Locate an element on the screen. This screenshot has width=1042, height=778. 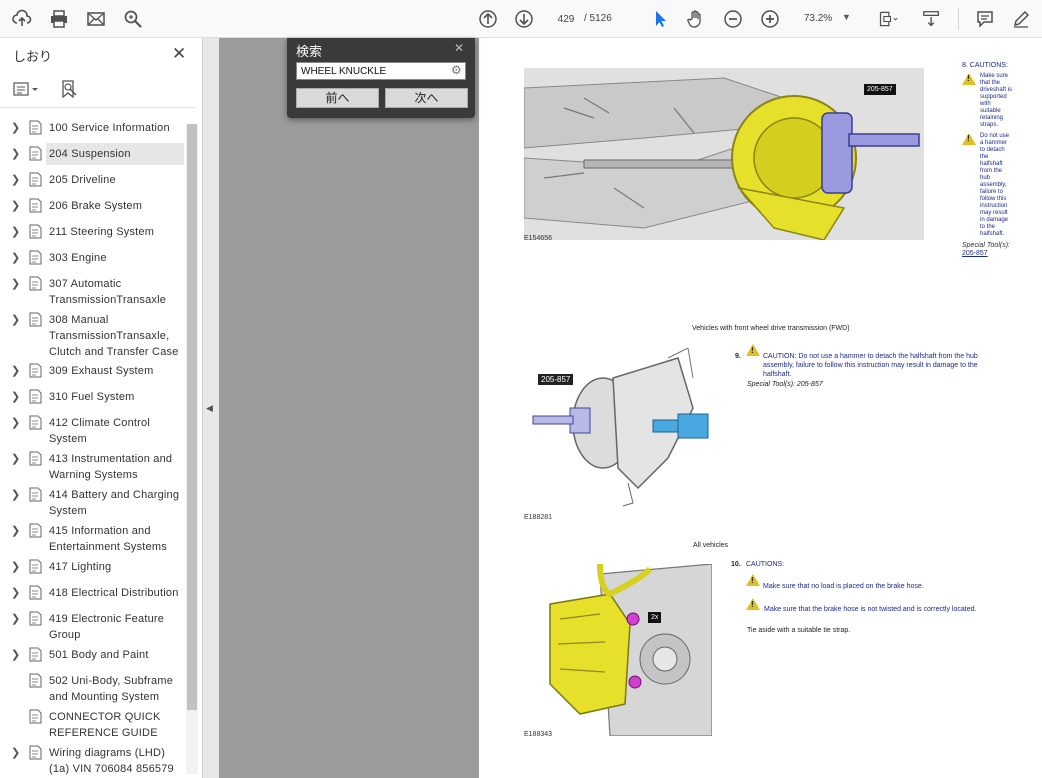
scroll-mode-icon is located at coordinates (932, 19).